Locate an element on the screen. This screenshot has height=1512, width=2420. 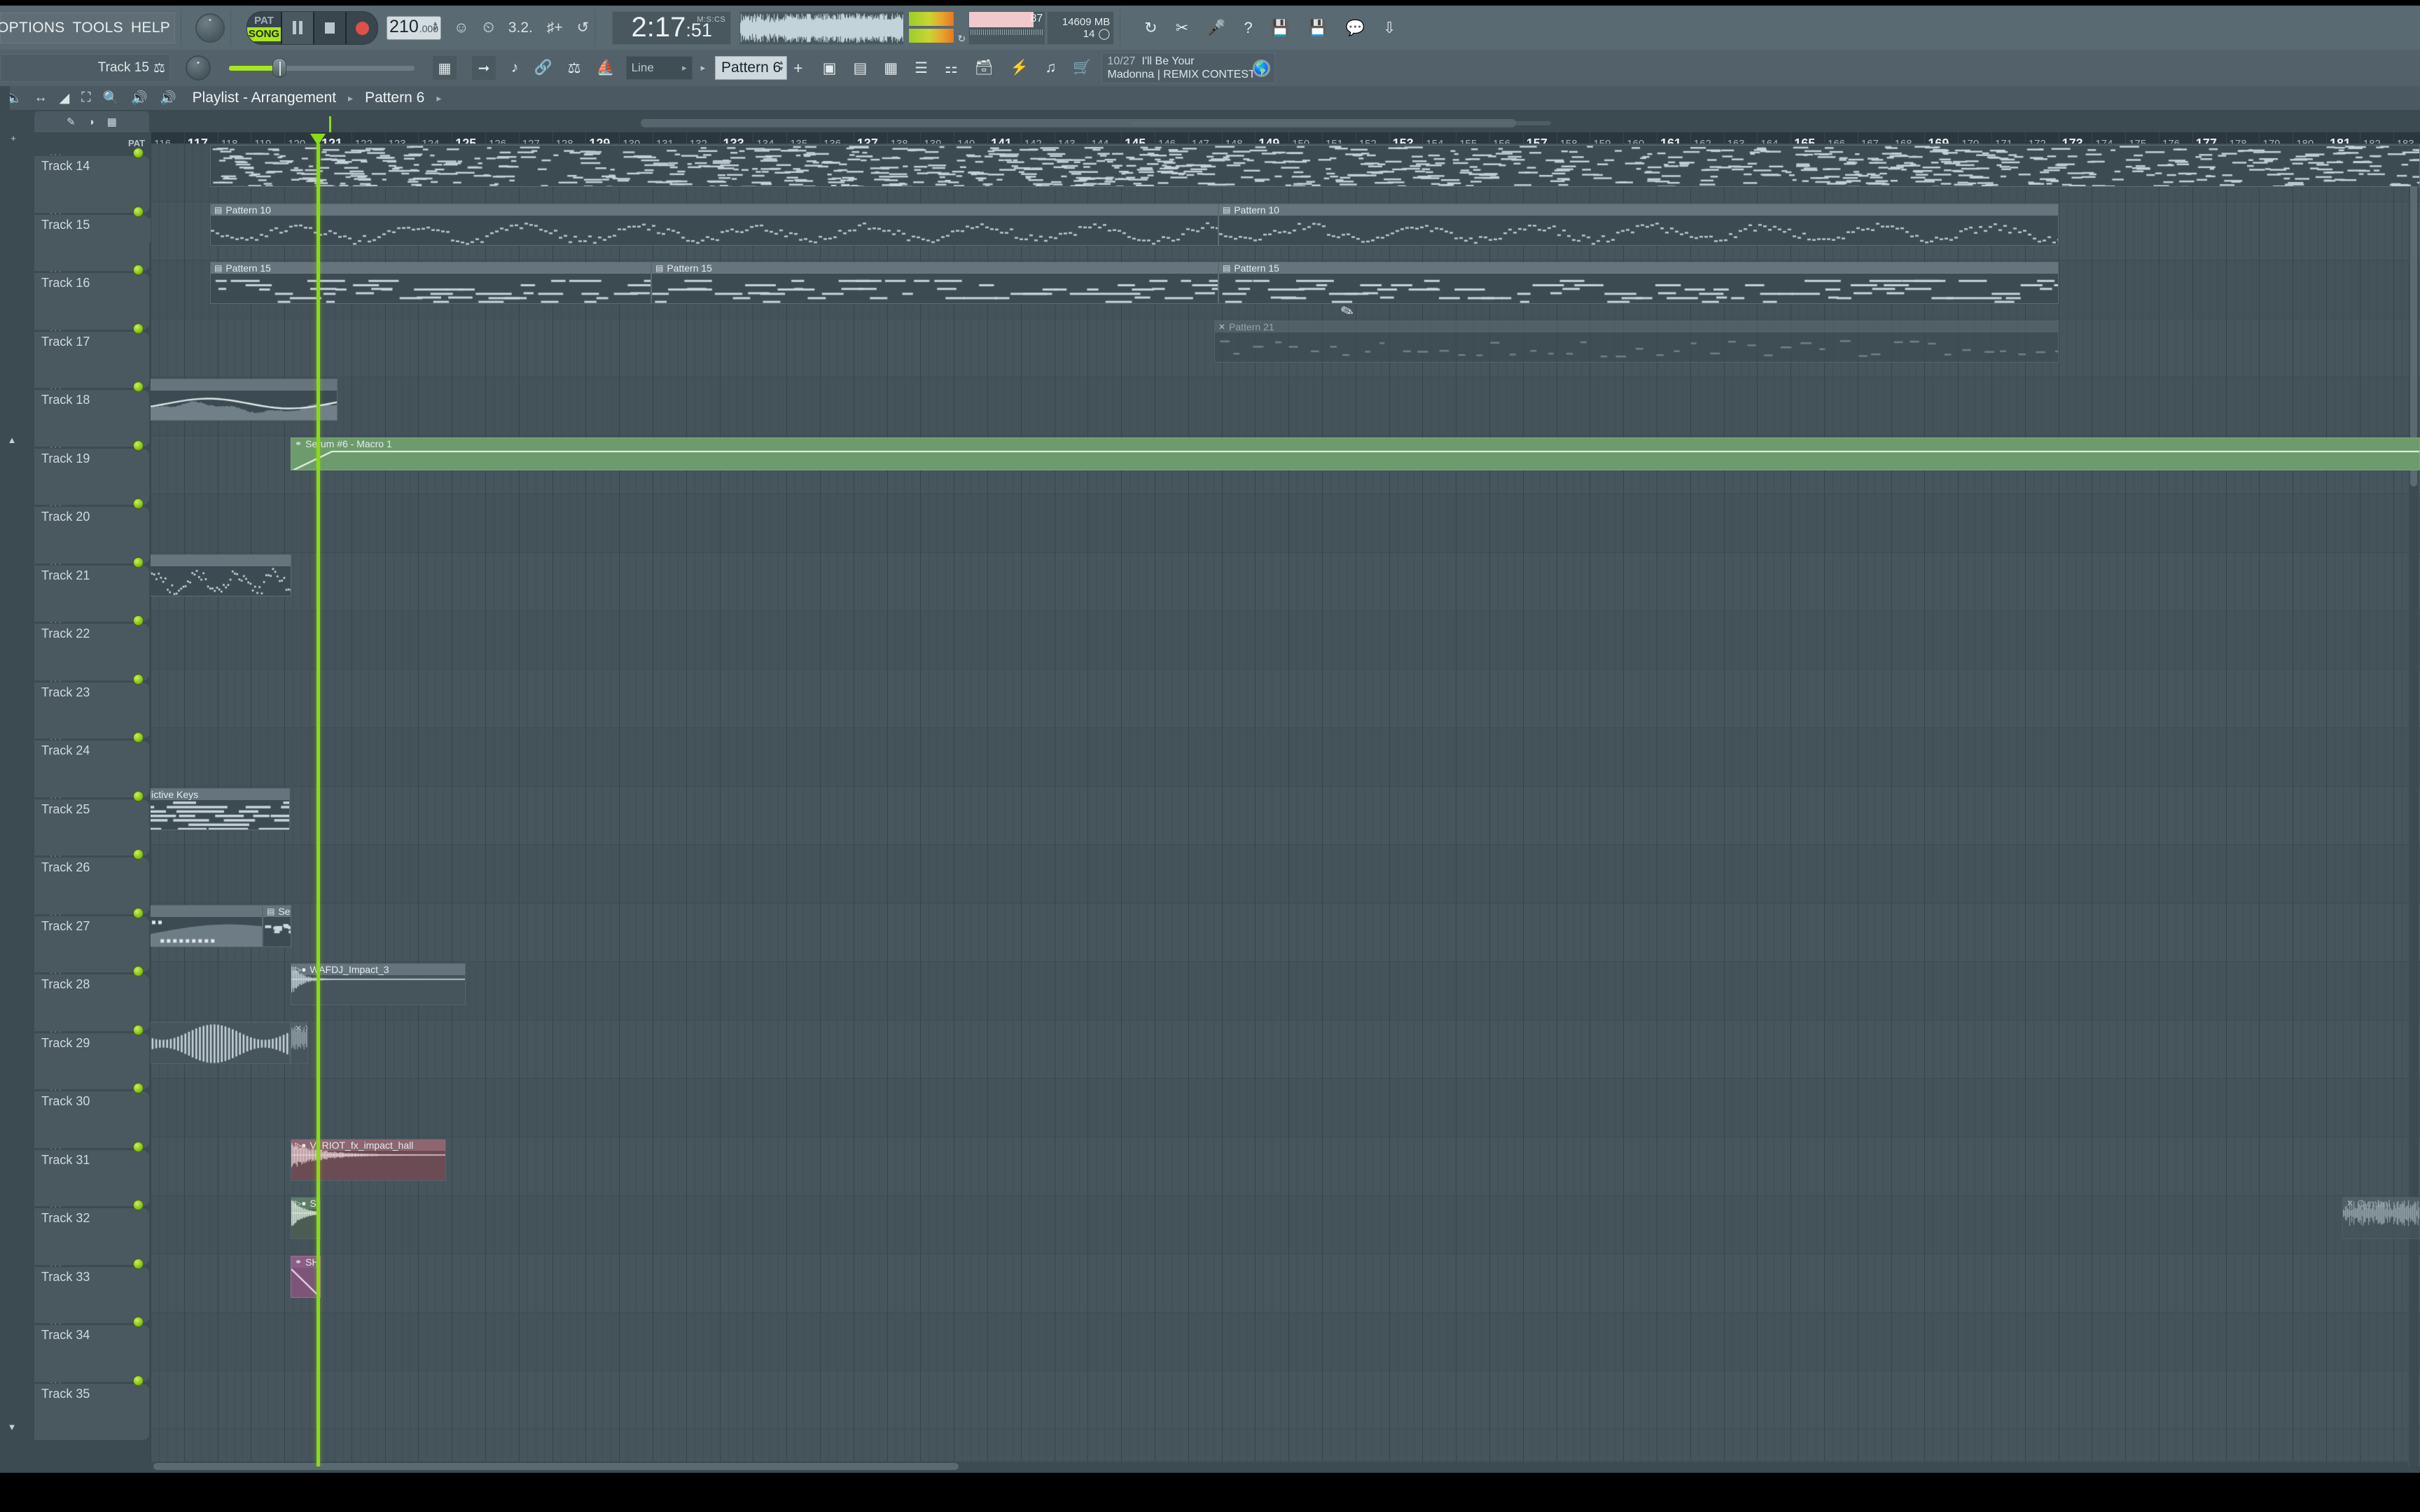
clip-header: ⚭SHRU_..tch is located at coordinates (305, 1262).